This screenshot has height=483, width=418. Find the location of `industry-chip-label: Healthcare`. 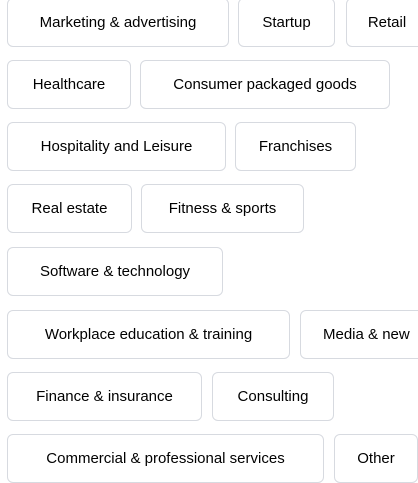

industry-chip-label: Healthcare is located at coordinates (69, 84).